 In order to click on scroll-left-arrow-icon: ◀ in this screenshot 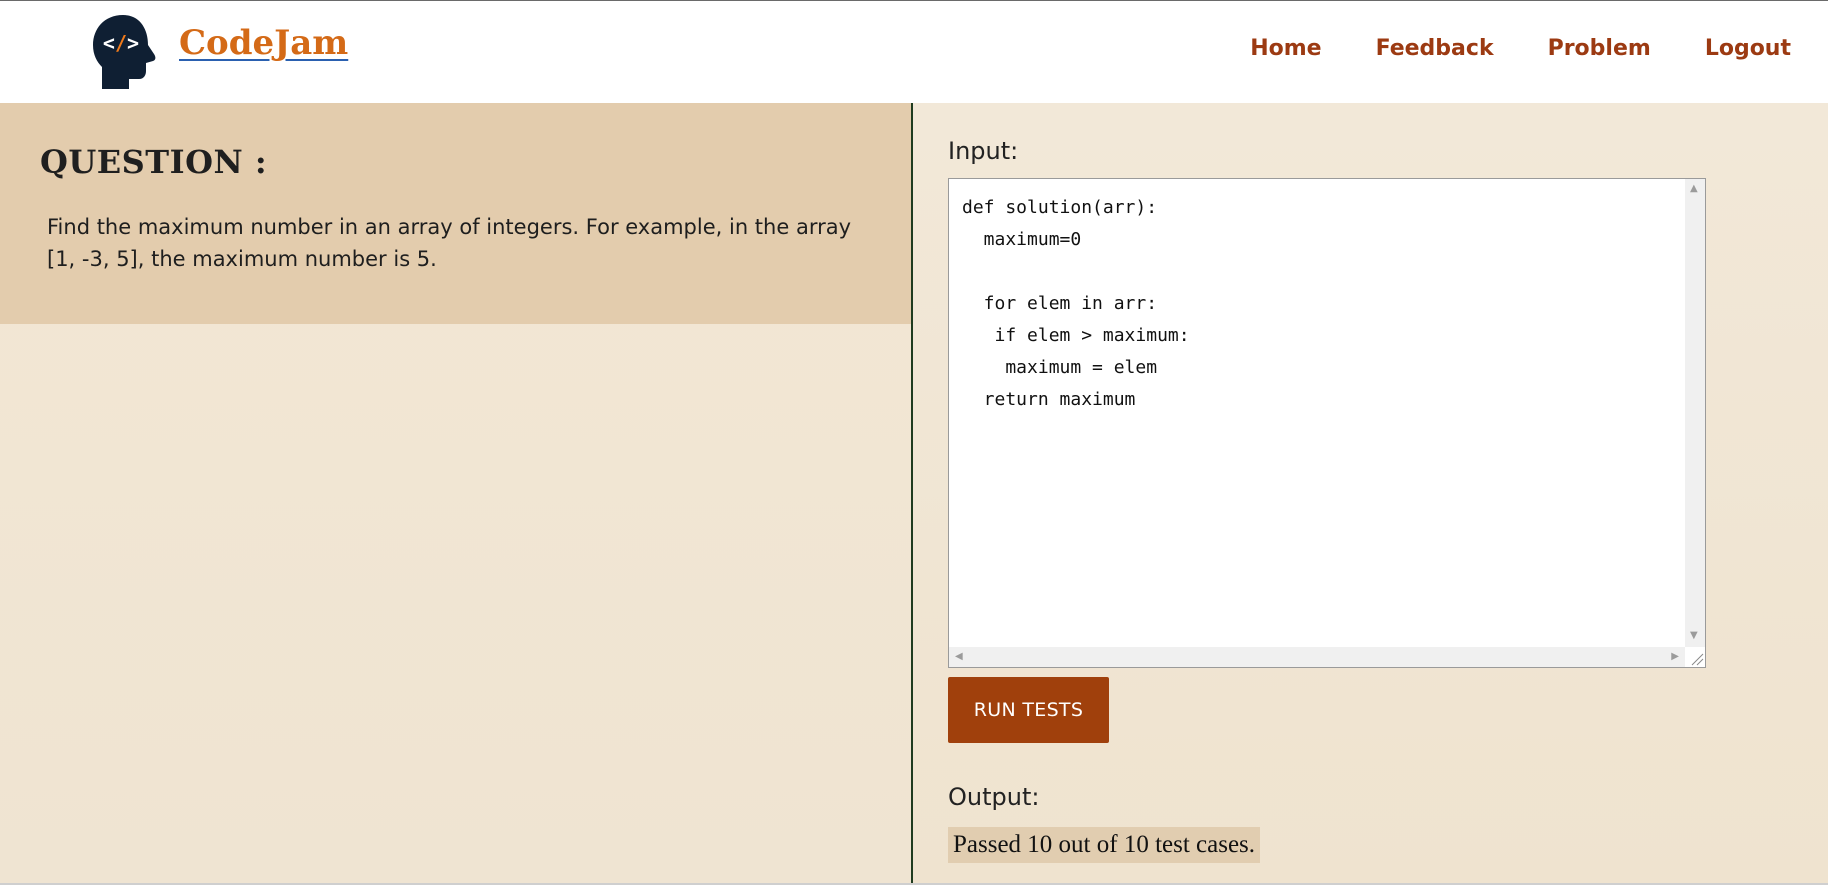, I will do `click(959, 657)`.